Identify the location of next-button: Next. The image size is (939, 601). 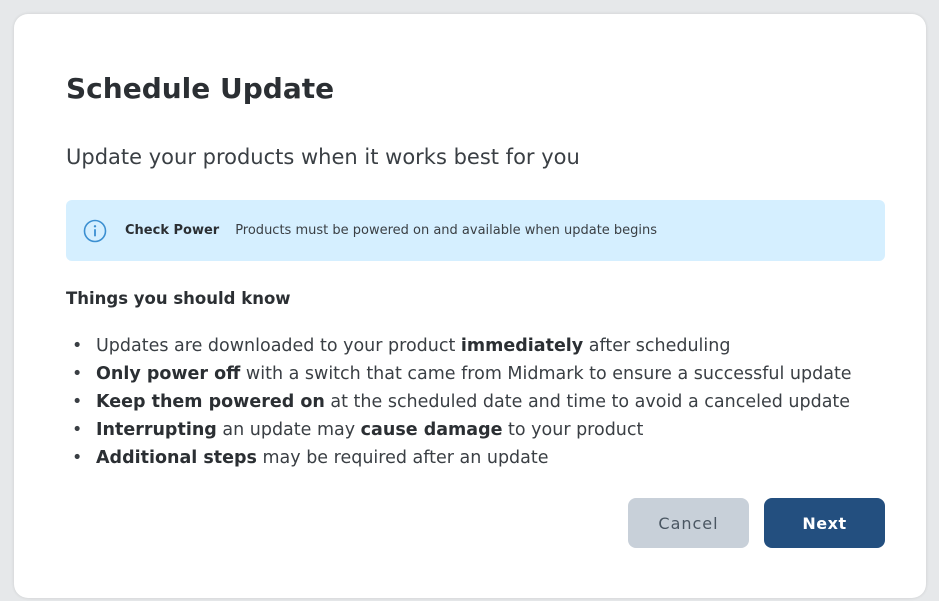
(824, 523).